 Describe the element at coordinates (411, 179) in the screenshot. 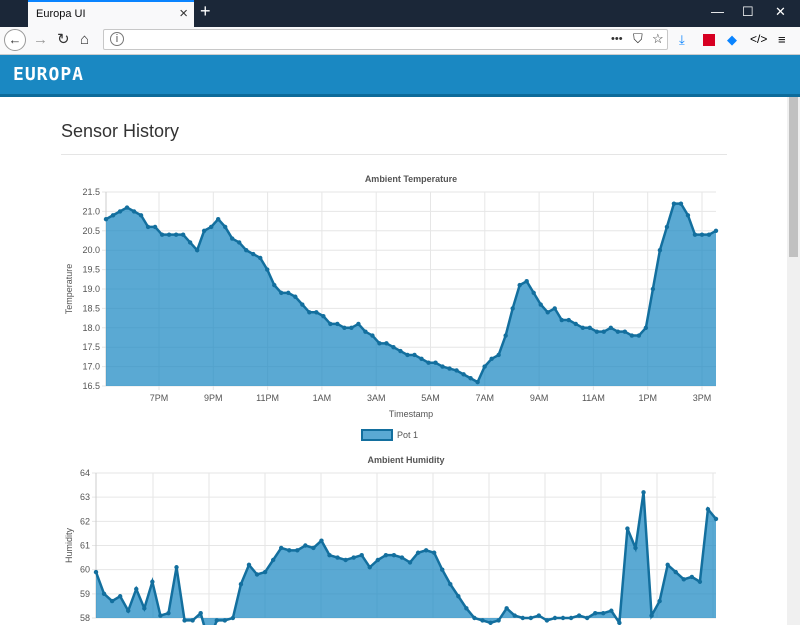

I see `chart-title: Ambient Temperature` at that location.